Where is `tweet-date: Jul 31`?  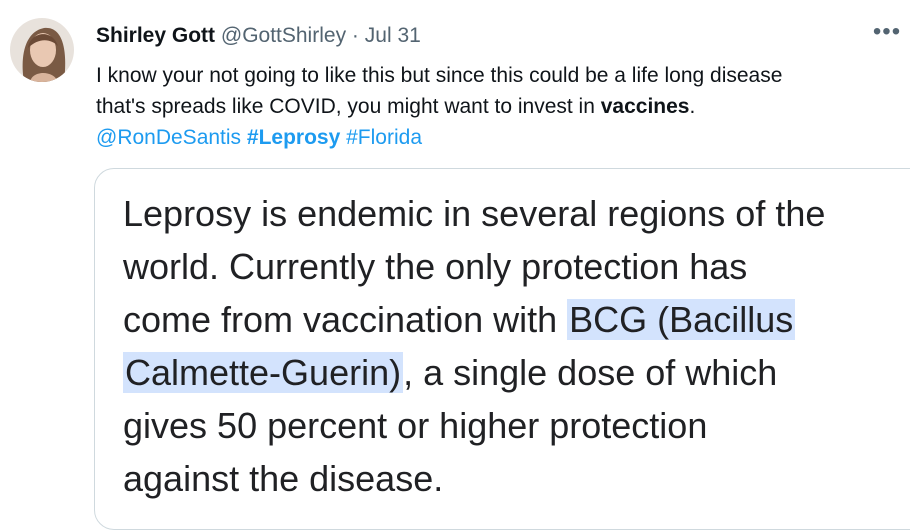
tweet-date: Jul 31 is located at coordinates (393, 35).